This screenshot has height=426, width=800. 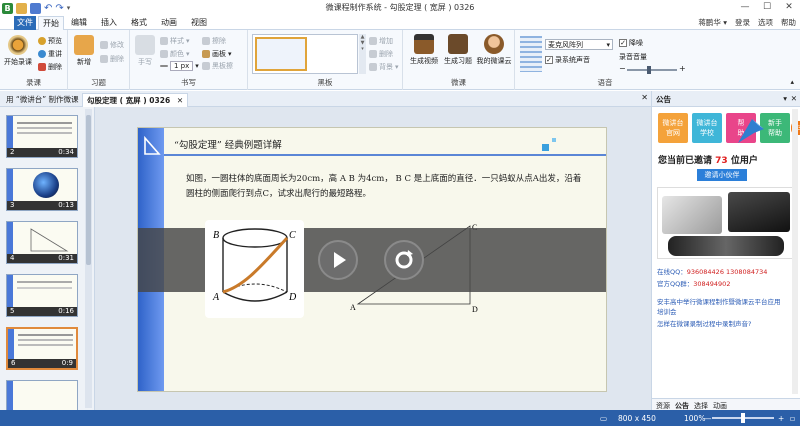 What do you see at coordinates (644, 97) in the screenshot?
I see `close-document-icon: ✕` at bounding box center [644, 97].